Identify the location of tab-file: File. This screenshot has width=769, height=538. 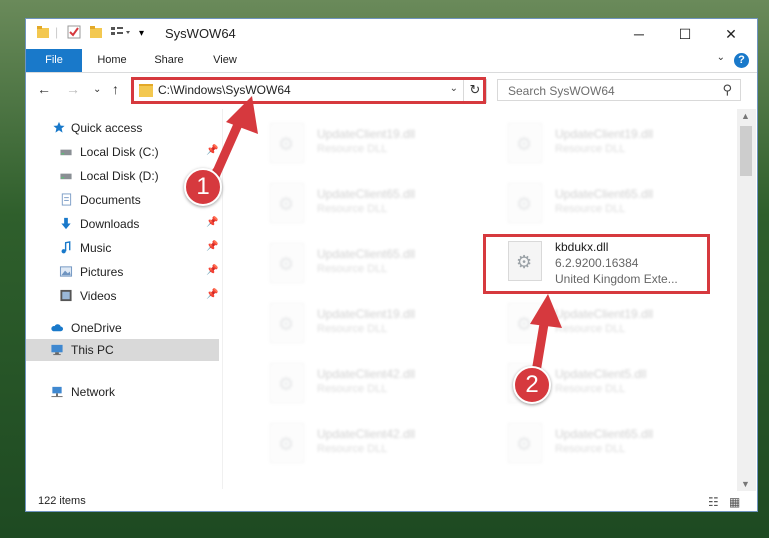
(54, 60).